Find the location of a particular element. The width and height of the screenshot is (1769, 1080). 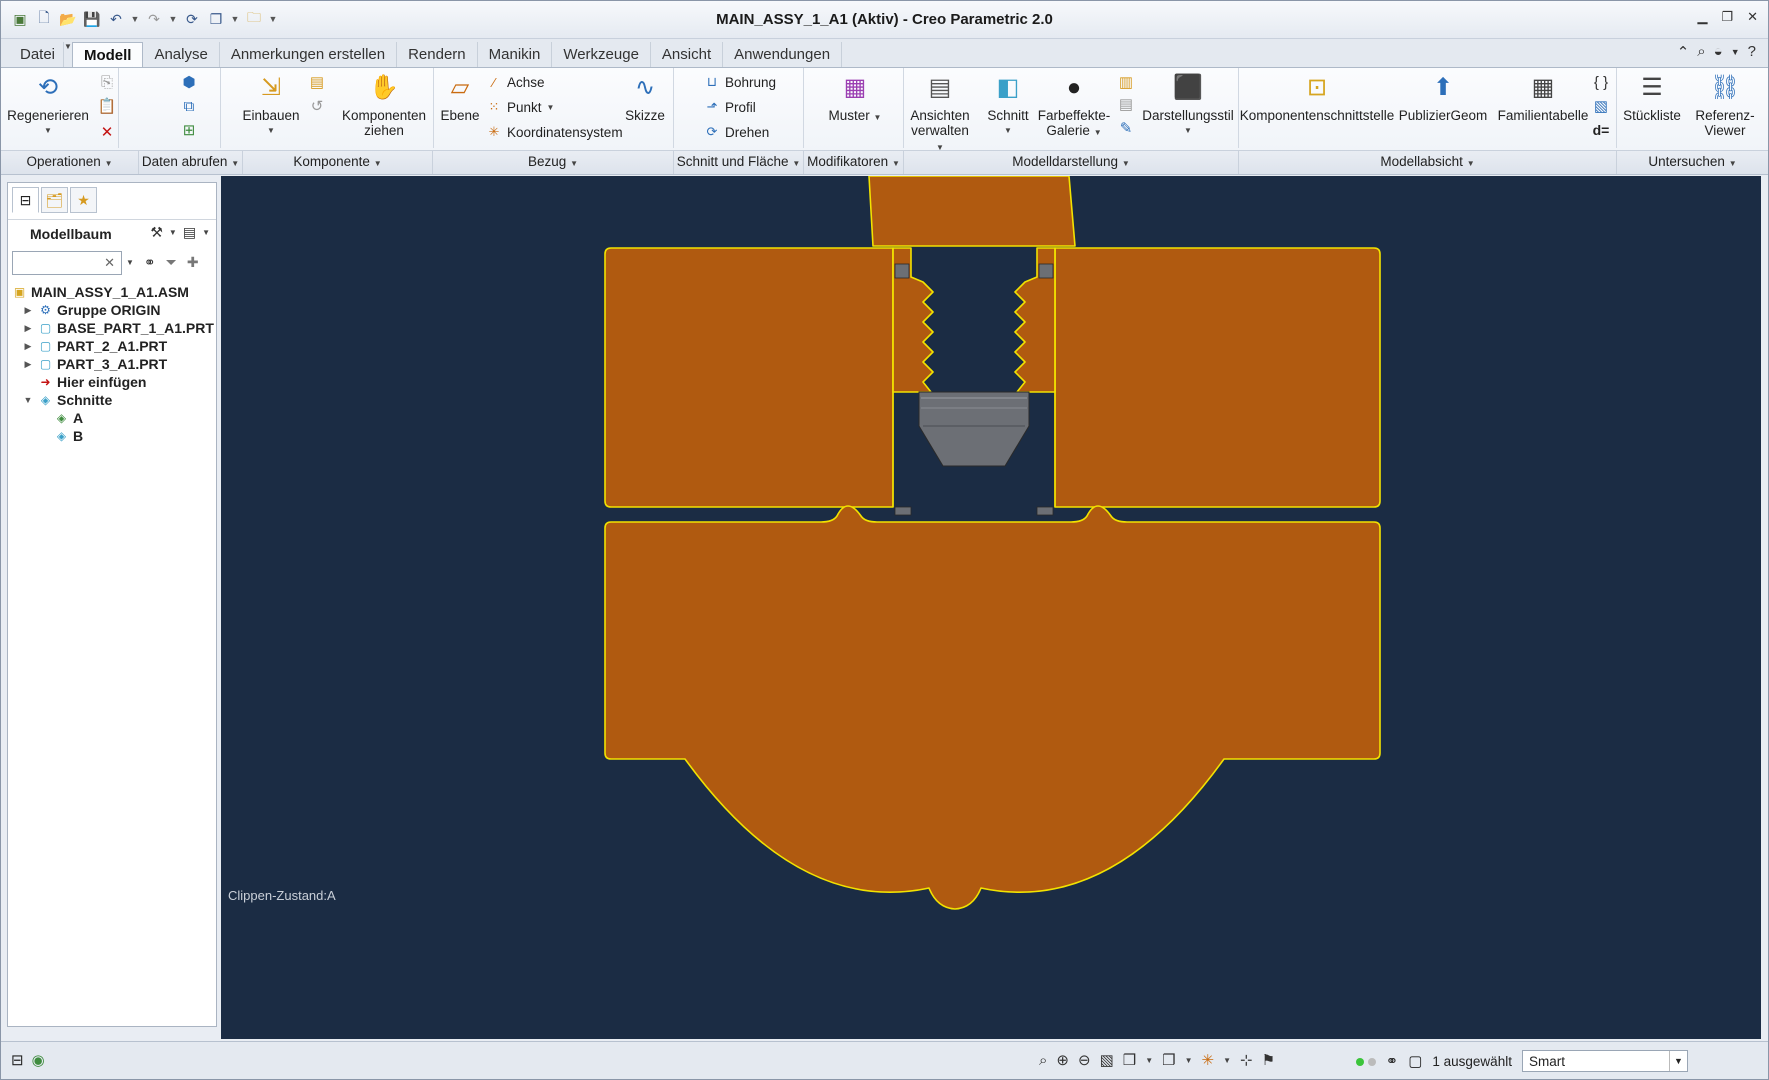

punkt-button: ⁙ Punkt ▼ is located at coordinates (520, 107).